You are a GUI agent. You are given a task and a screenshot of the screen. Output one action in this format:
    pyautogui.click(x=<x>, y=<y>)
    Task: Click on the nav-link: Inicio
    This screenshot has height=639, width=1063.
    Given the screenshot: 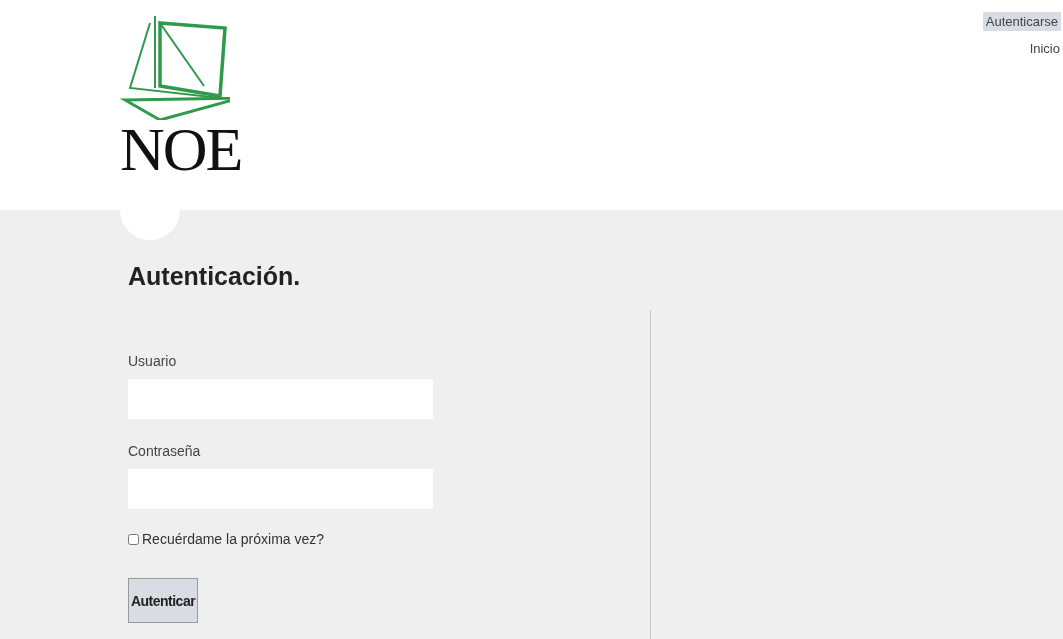 What is the action you would take?
    pyautogui.click(x=1044, y=48)
    